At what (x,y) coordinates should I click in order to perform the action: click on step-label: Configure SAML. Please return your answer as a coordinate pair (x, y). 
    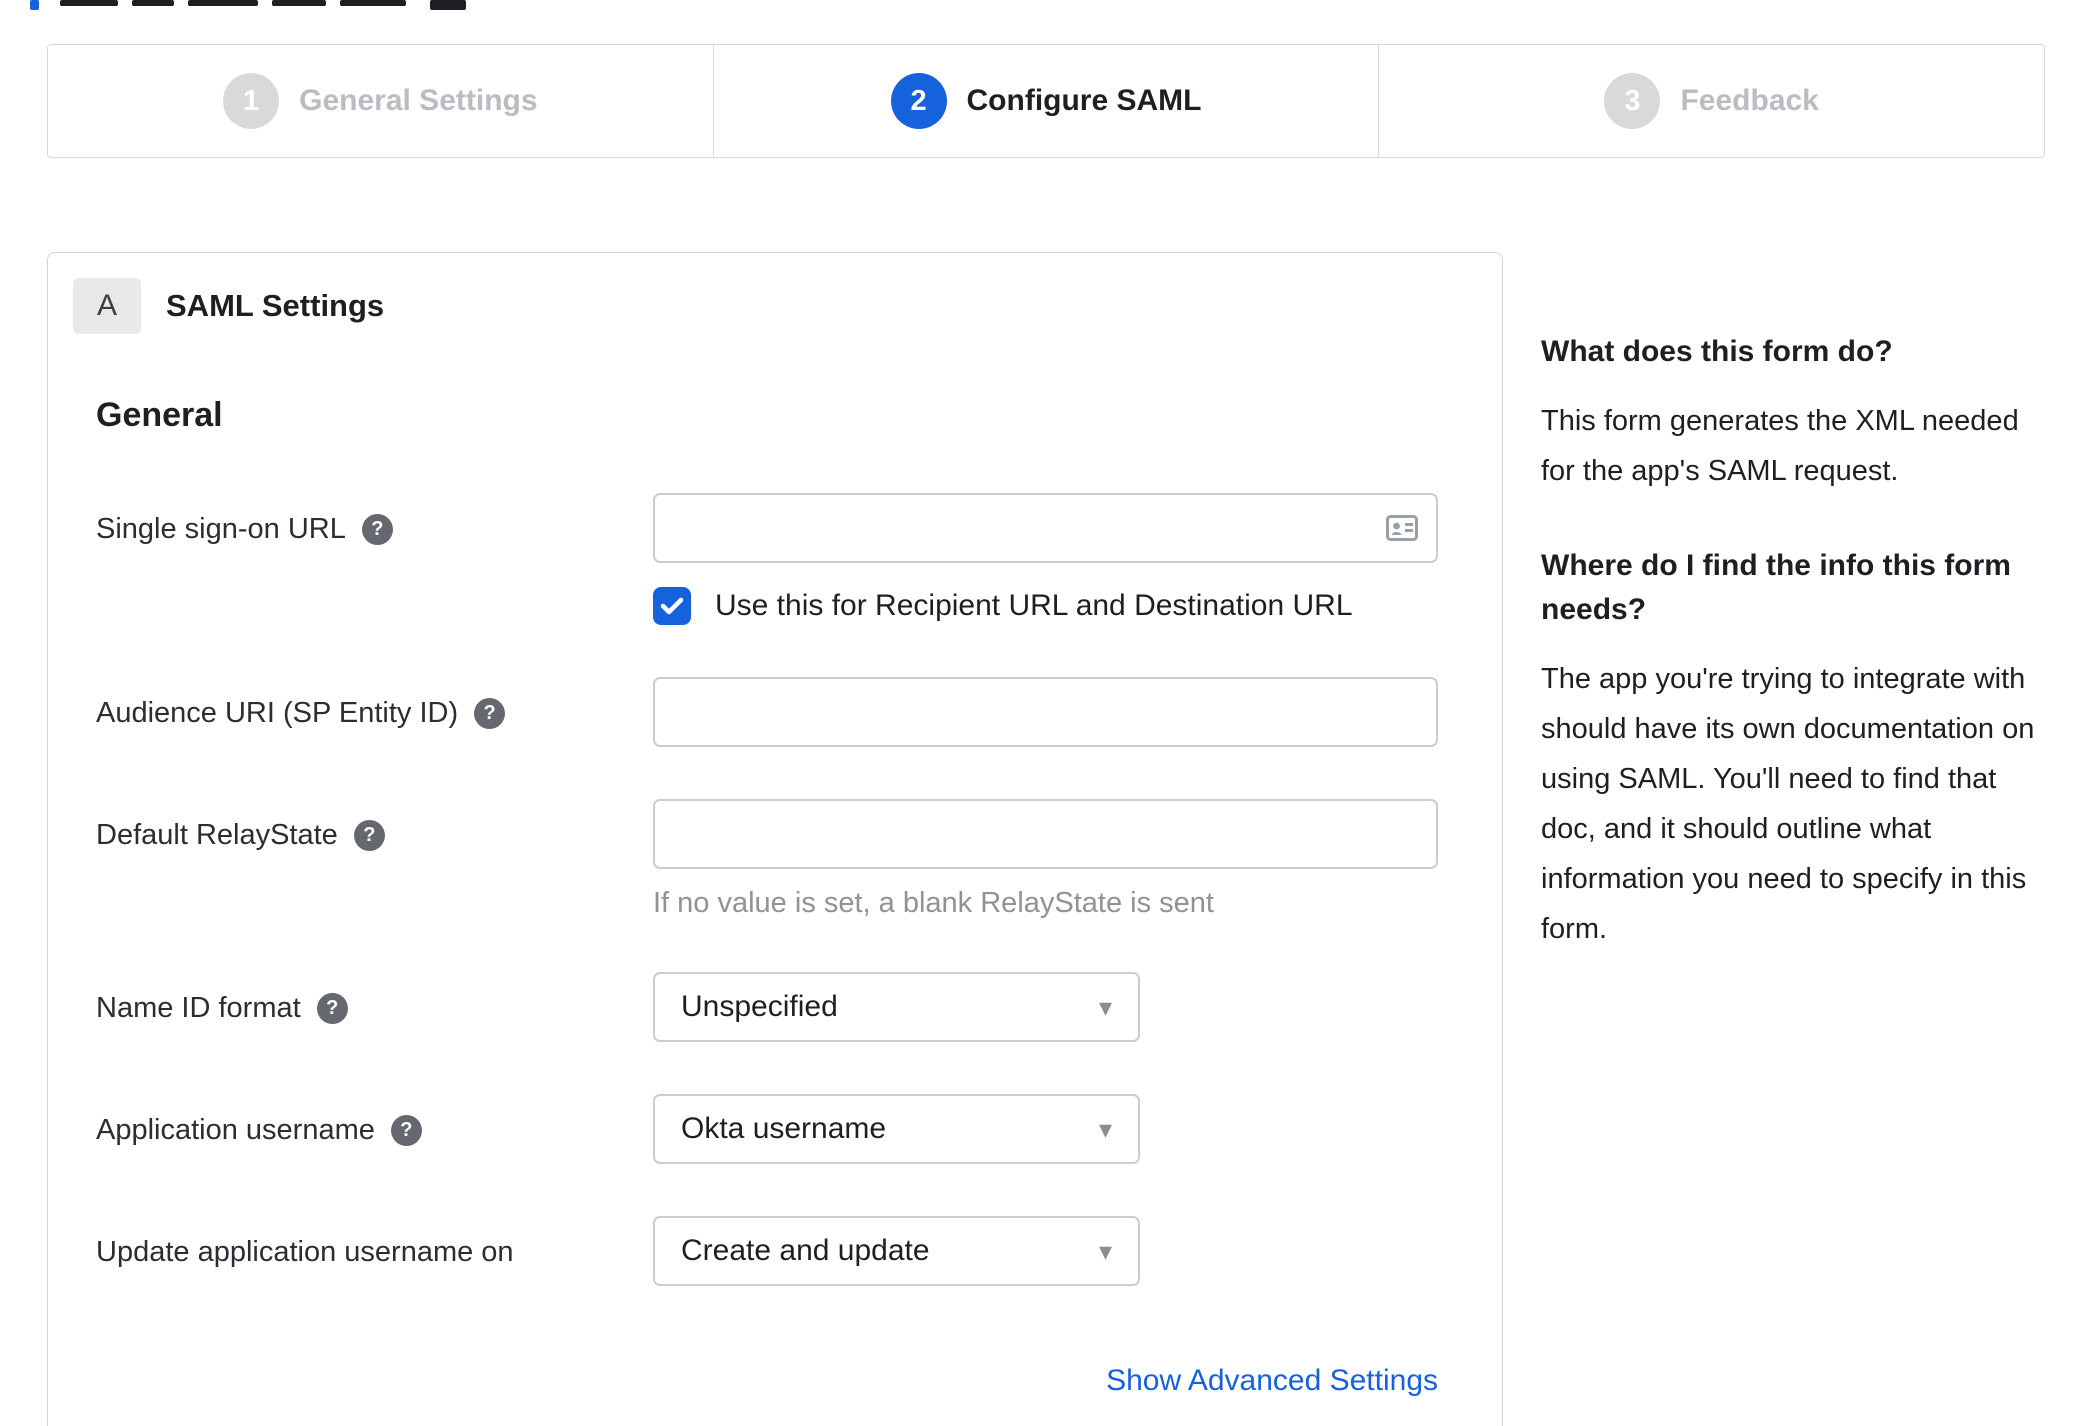
    Looking at the image, I should click on (1084, 100).